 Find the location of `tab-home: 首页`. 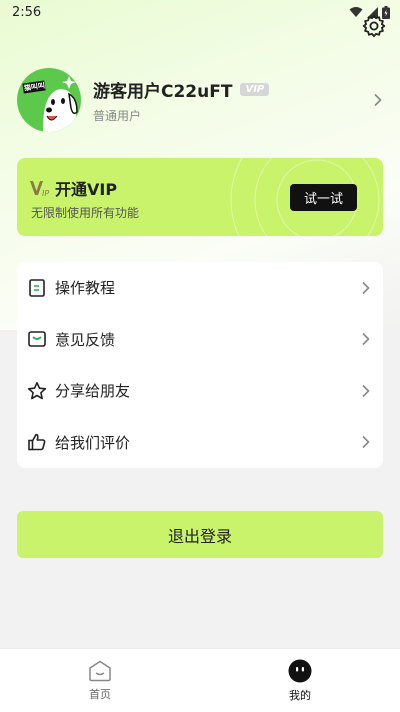

tab-home: 首页 is located at coordinates (100, 680).